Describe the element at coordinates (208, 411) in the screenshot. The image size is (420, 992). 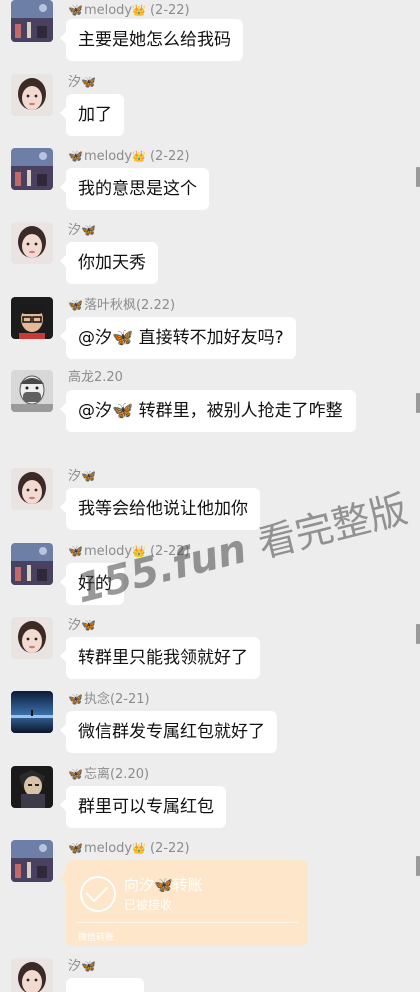
I see `message-bubble: @汐🦋 转群里，被别人抢走了咋整` at that location.